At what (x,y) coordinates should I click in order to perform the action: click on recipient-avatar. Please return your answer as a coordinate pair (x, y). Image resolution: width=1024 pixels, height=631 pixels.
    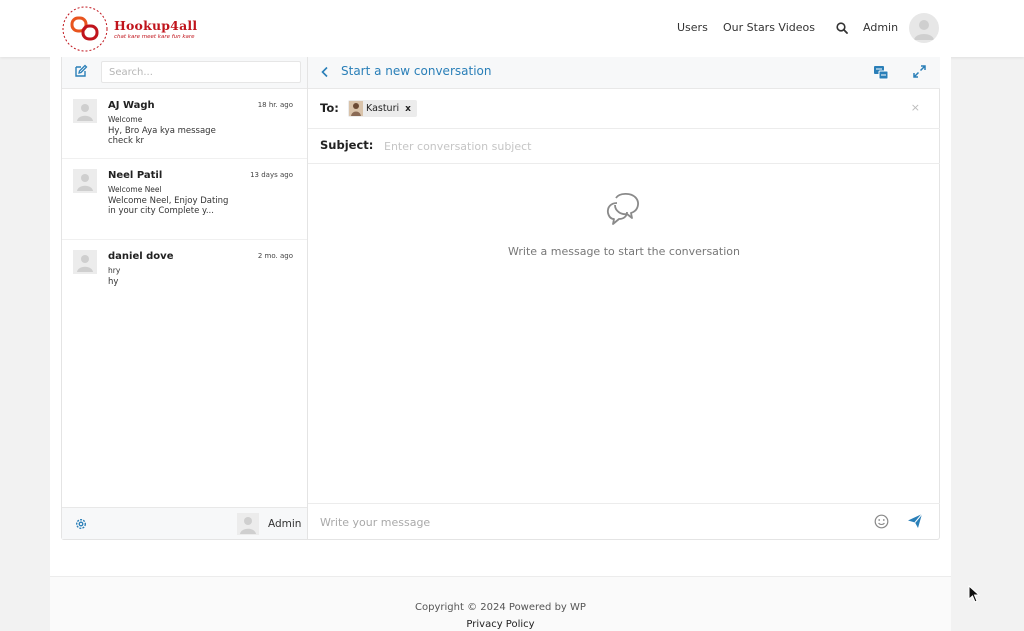
    Looking at the image, I should click on (356, 108).